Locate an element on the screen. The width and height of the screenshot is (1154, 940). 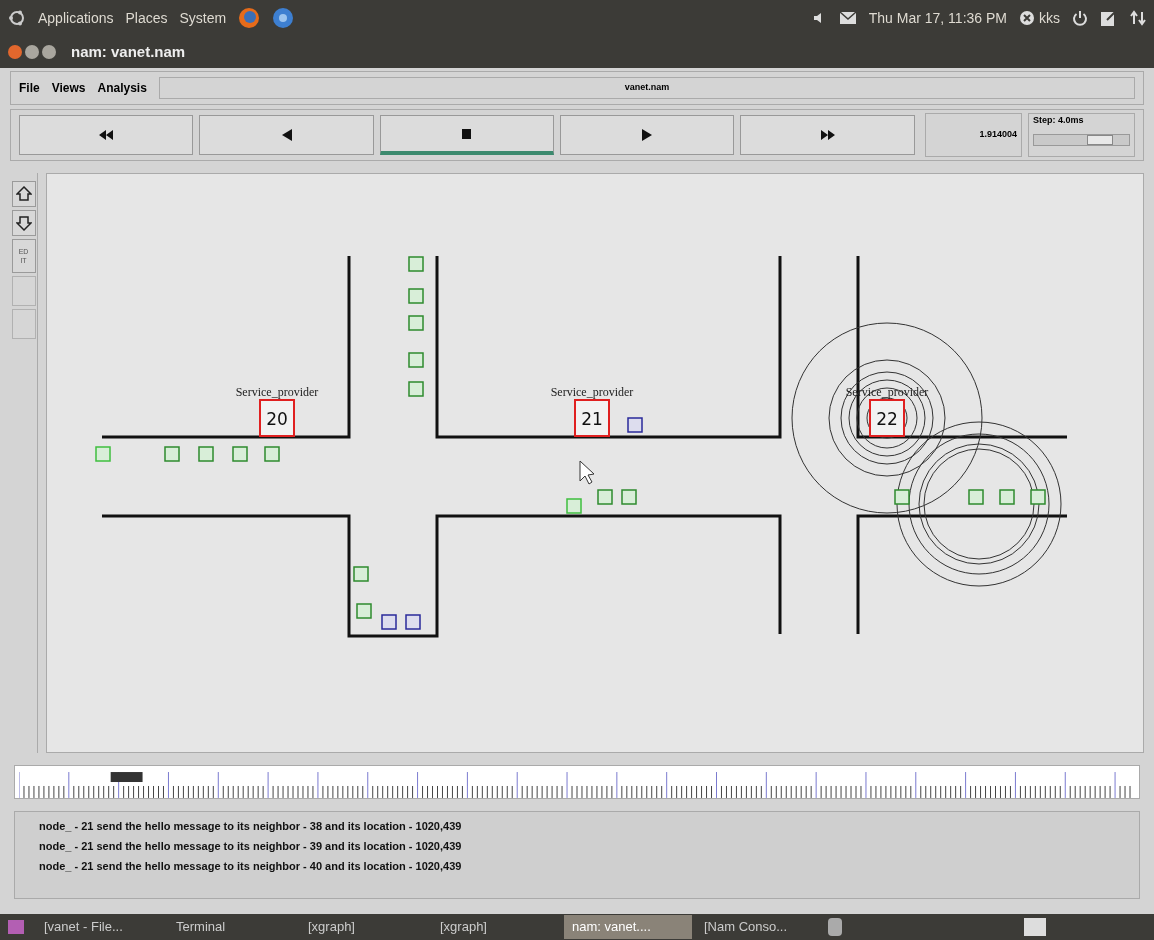
node-number: 21 is located at coordinates (592, 419).